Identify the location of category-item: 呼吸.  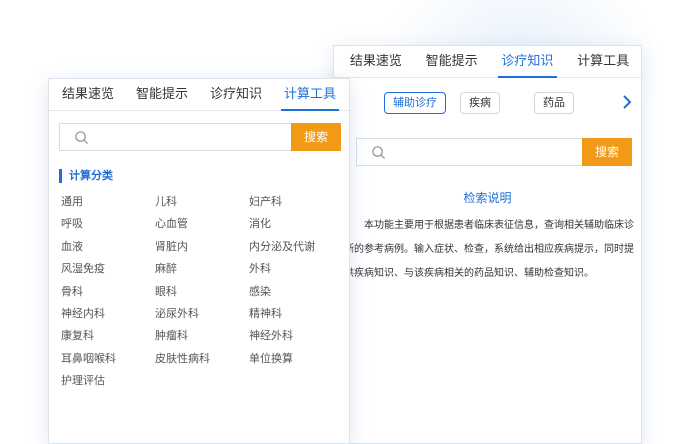
(108, 224).